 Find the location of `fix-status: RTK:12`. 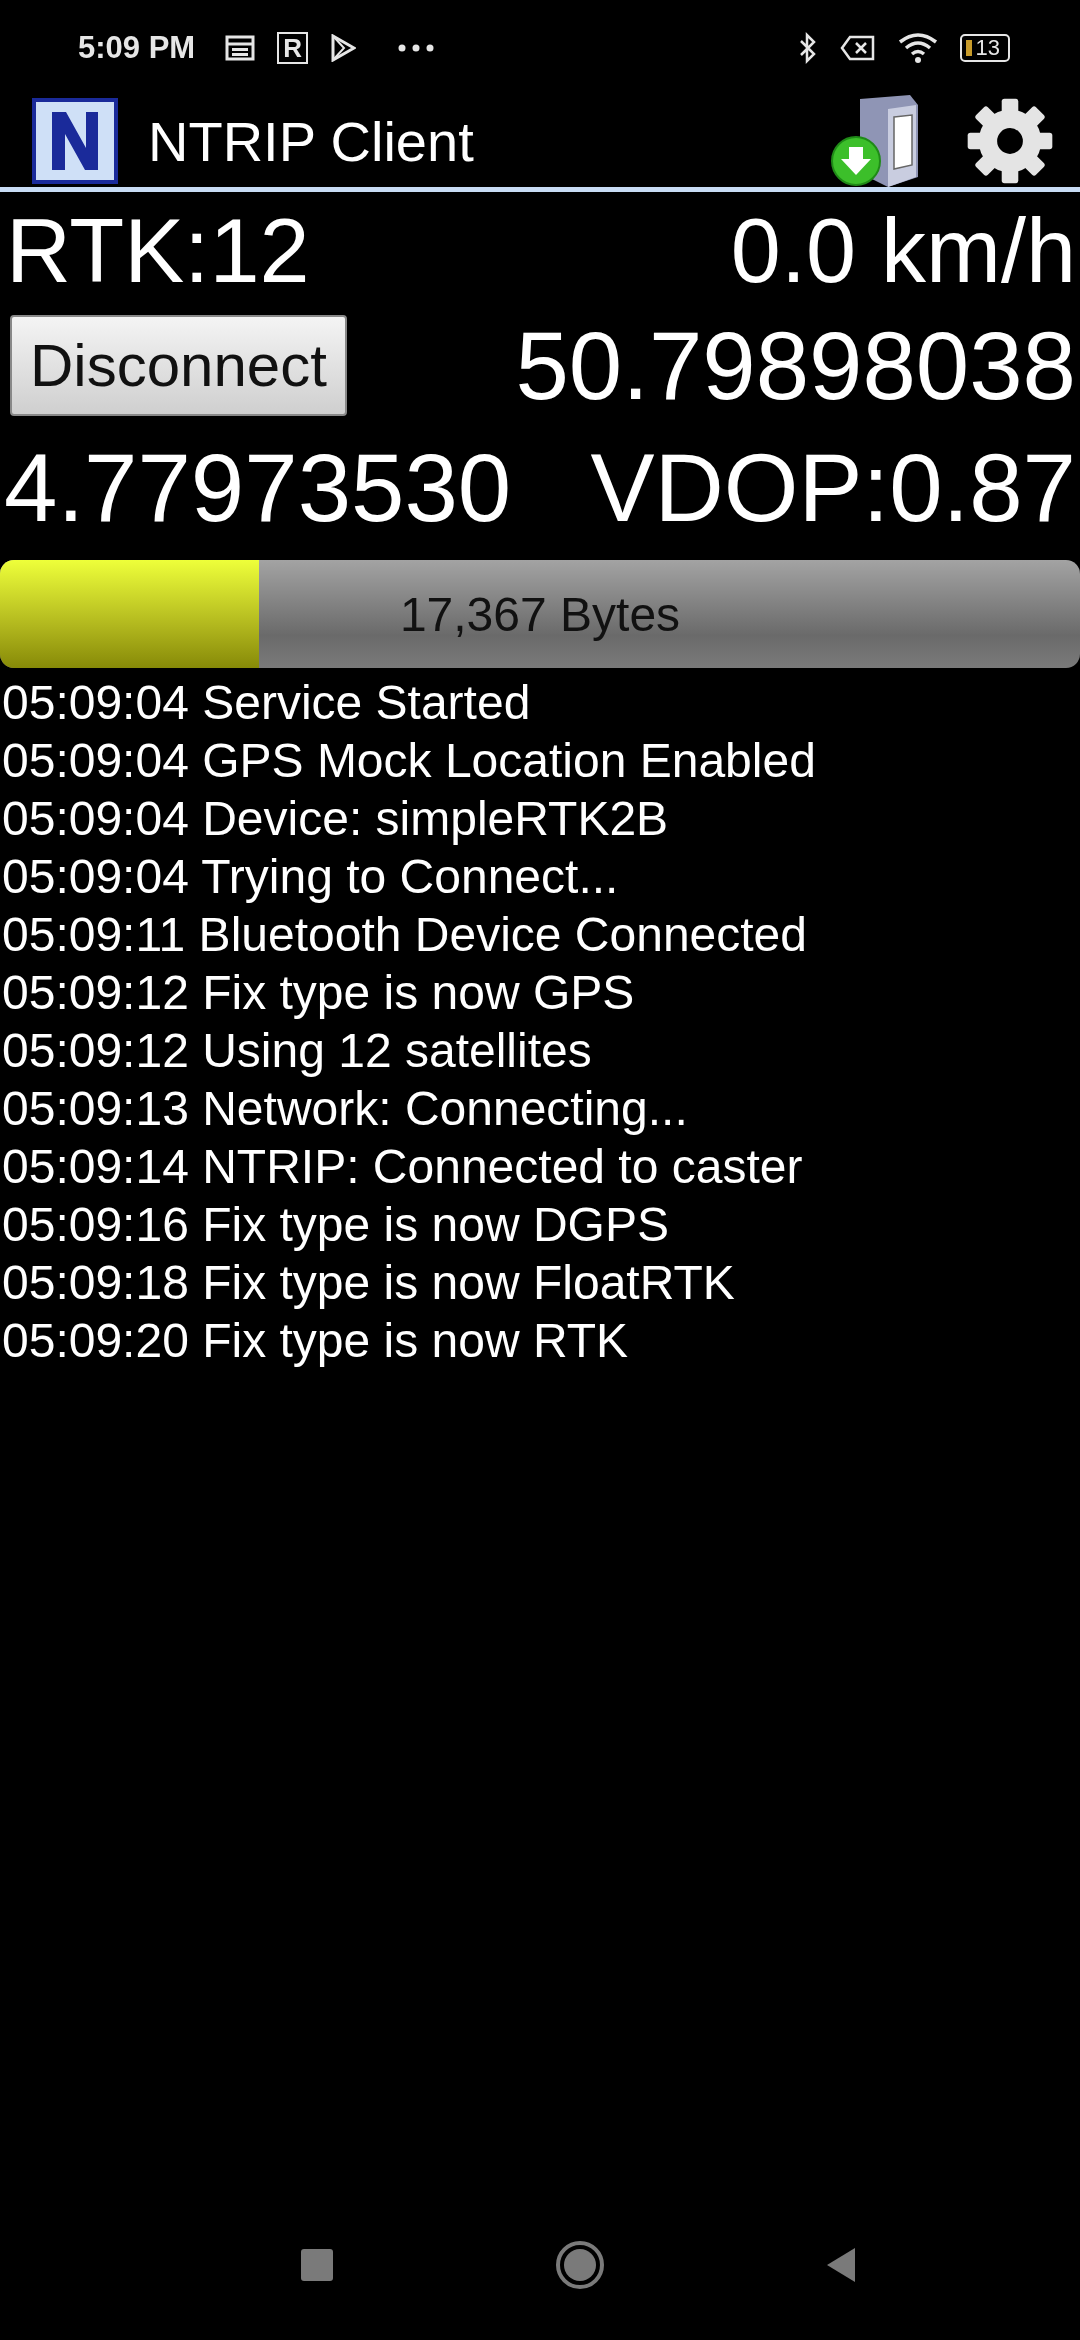

fix-status: RTK:12 is located at coordinates (158, 251).